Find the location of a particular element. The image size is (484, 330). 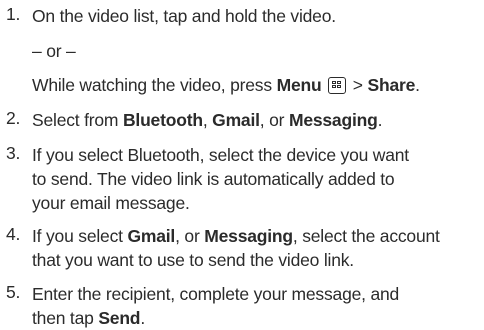

step-line: then tap Send. is located at coordinates (256, 318).